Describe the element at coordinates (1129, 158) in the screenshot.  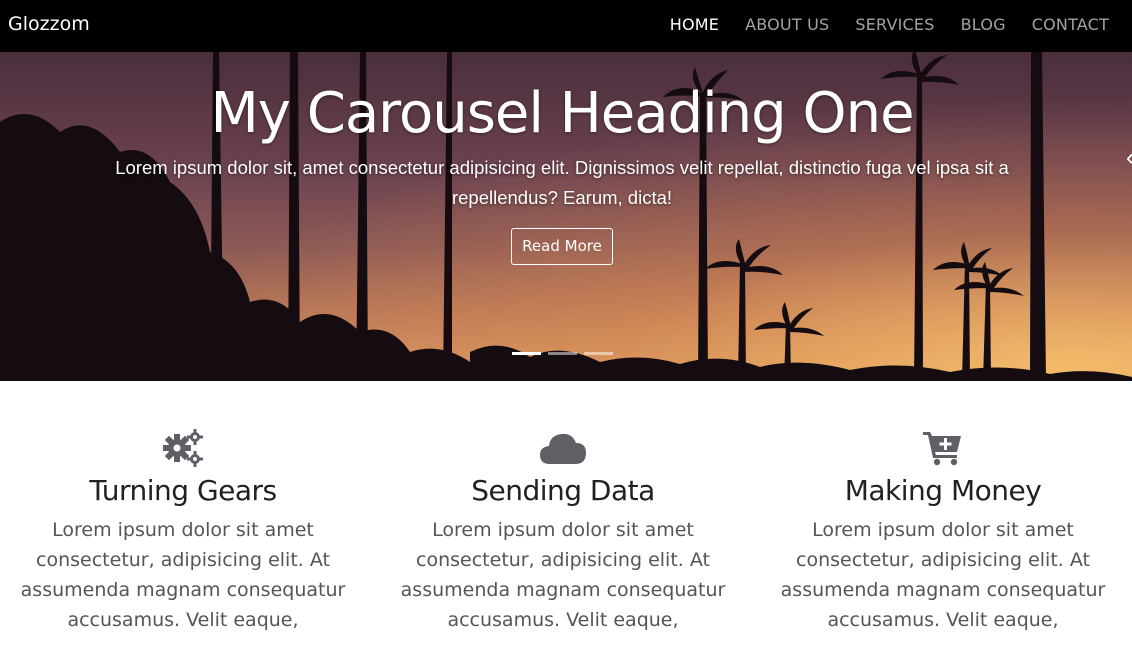
I see `carousel-next-icon: ‹` at that location.